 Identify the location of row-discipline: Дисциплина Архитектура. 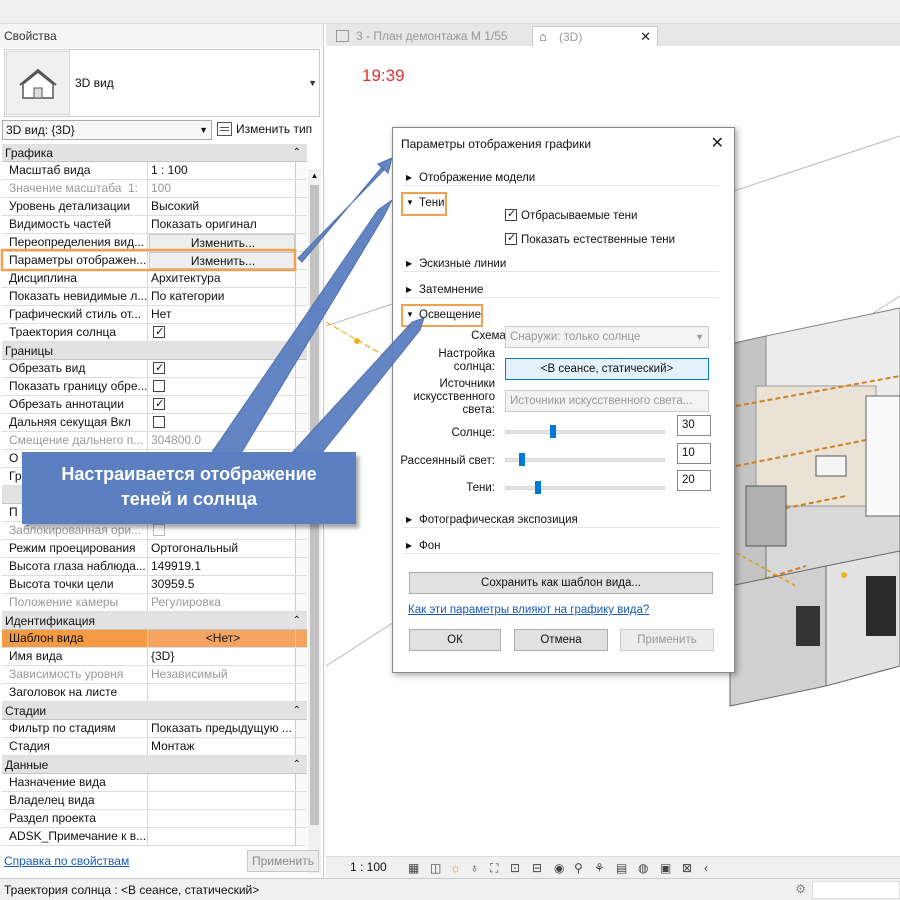
(154, 279).